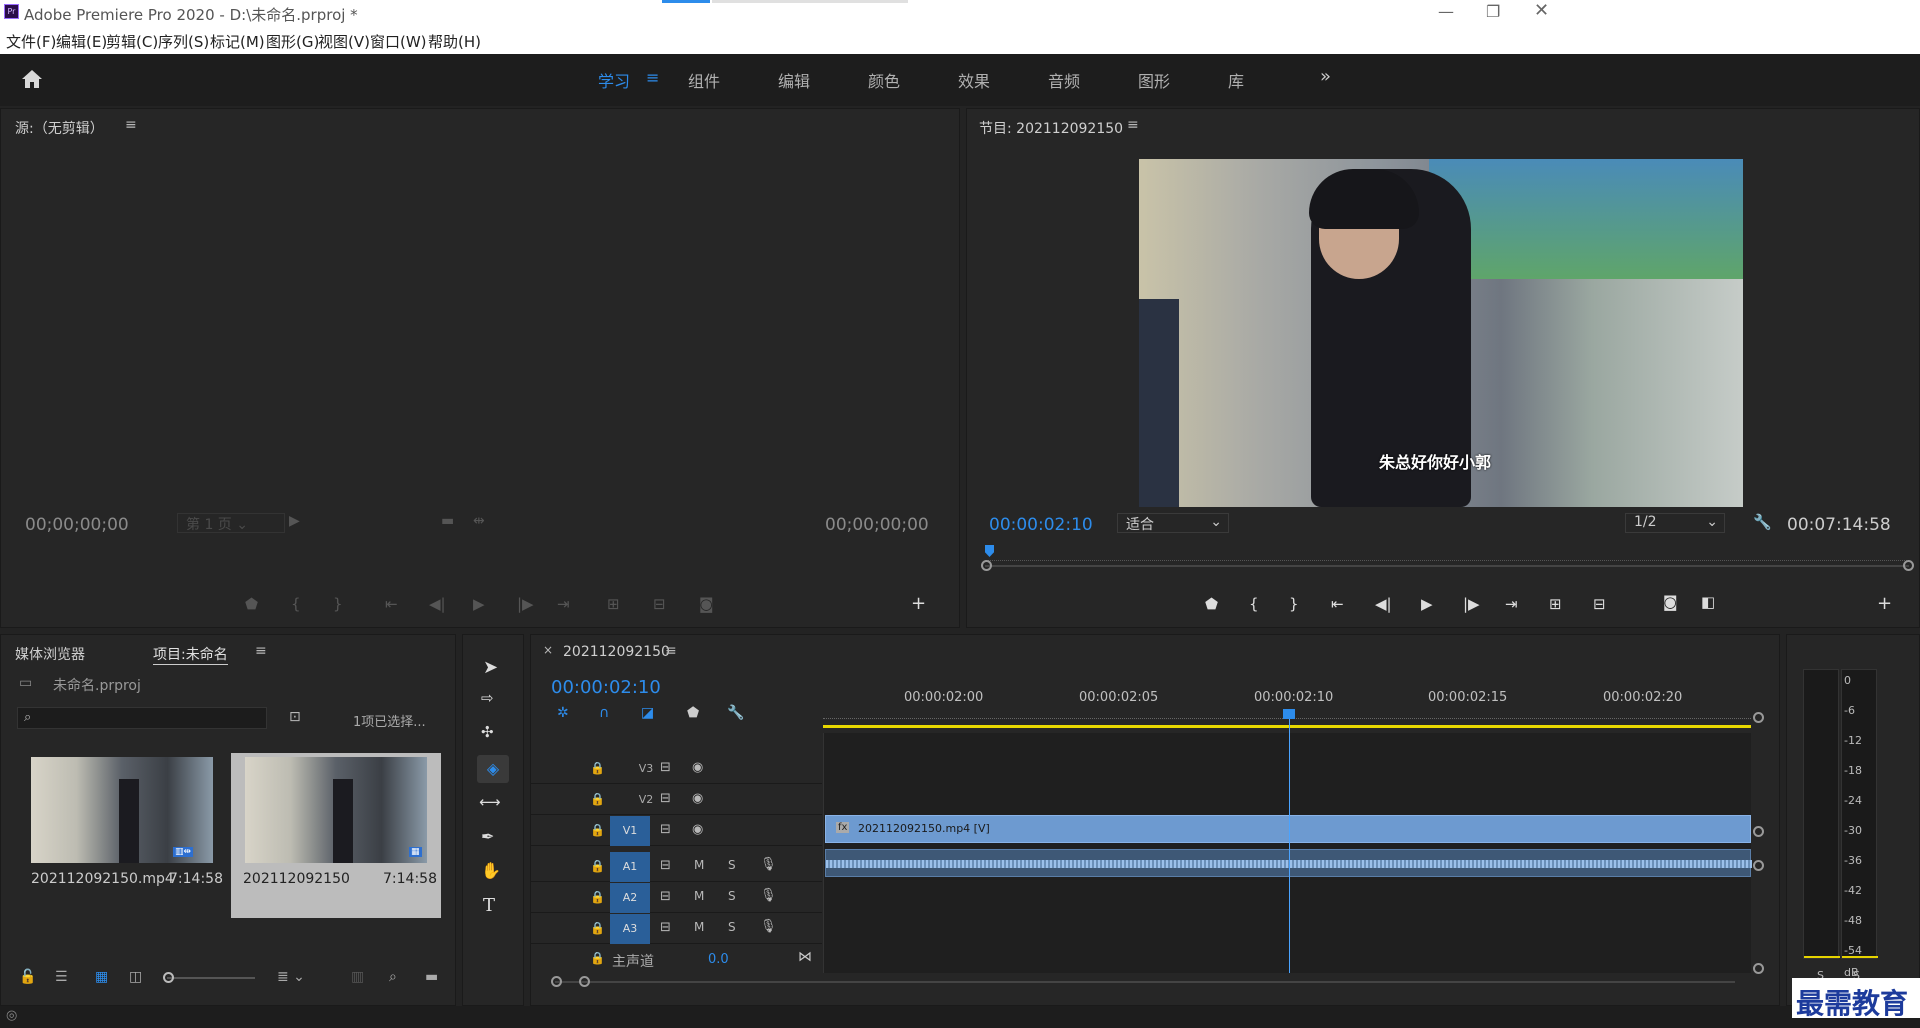 The image size is (1920, 1028). Describe the element at coordinates (491, 870) in the screenshot. I see `hand-tool-icon: ✋` at that location.